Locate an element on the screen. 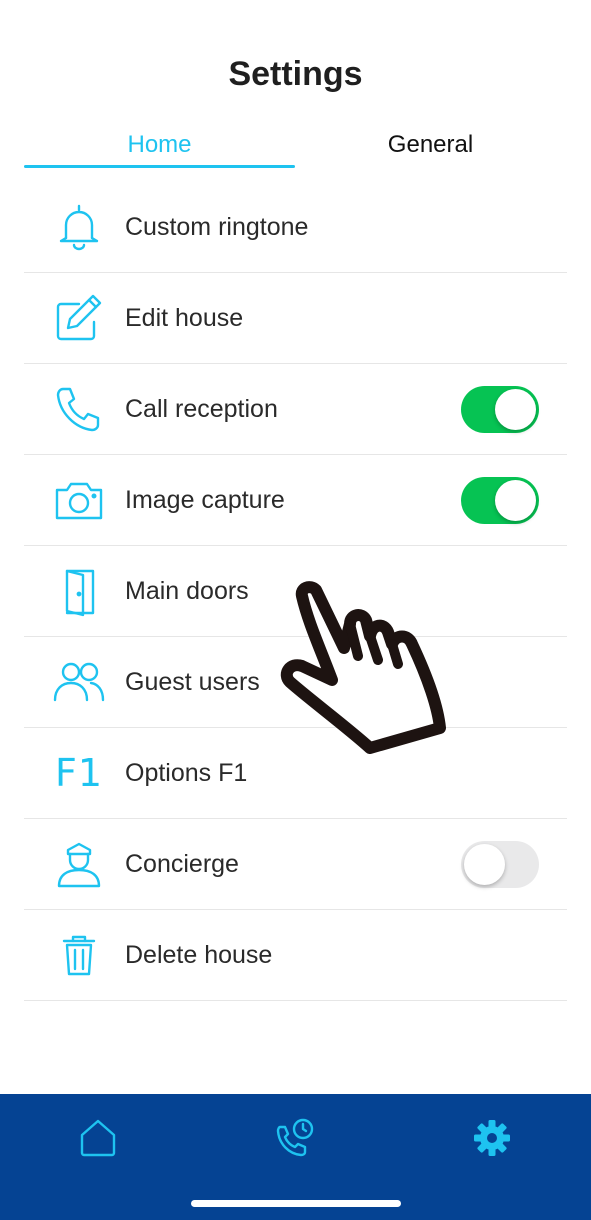 Image resolution: width=591 pixels, height=1220 pixels. trash-icon is located at coordinates (79, 955).